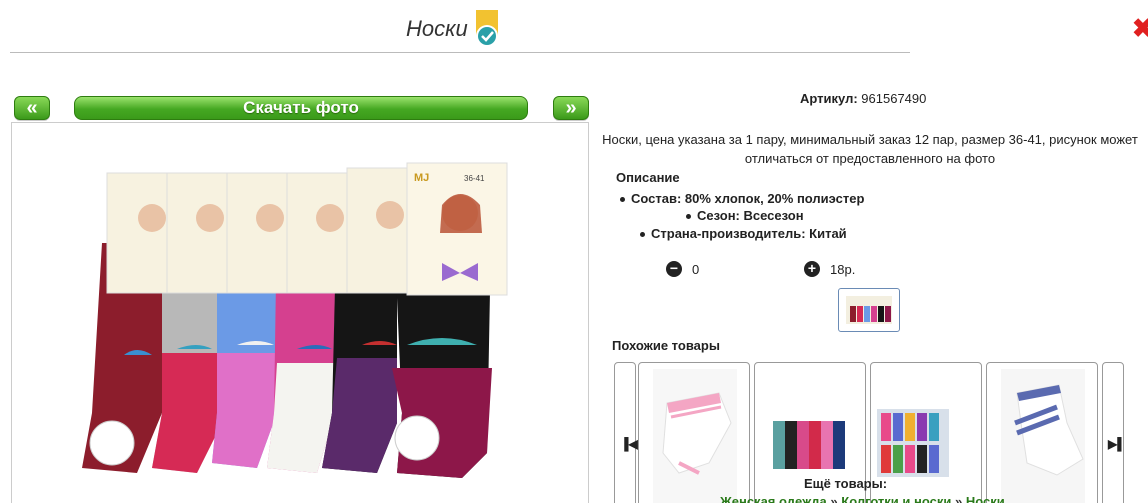 The width and height of the screenshot is (1148, 503). I want to click on next-photo-button: », so click(571, 108).